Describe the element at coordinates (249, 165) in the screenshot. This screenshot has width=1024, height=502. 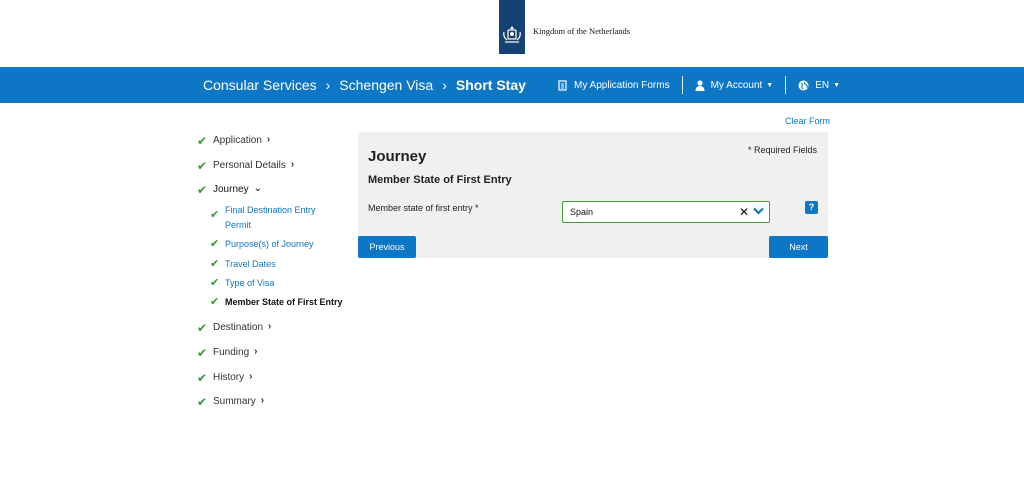
I see `step-label: Personal Details` at that location.